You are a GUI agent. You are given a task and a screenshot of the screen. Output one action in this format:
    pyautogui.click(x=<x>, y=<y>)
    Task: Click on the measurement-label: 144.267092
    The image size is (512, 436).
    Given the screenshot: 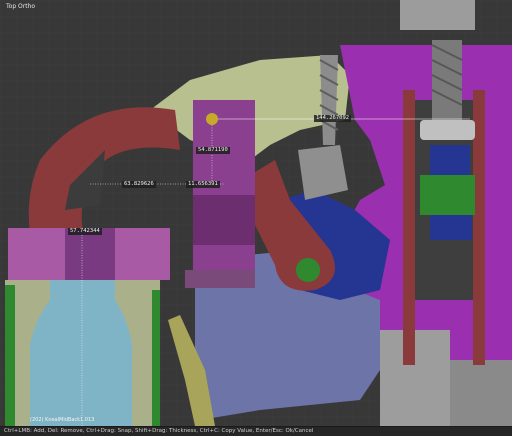 What is the action you would take?
    pyautogui.click(x=333, y=118)
    